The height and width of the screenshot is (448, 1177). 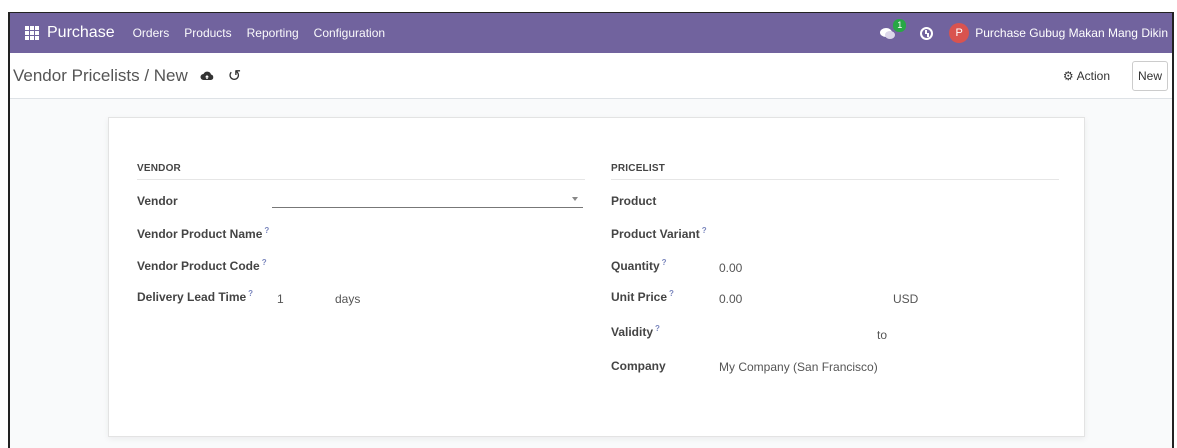 I want to click on company-row: Company My Company (San Francisco), so click(x=835, y=372).